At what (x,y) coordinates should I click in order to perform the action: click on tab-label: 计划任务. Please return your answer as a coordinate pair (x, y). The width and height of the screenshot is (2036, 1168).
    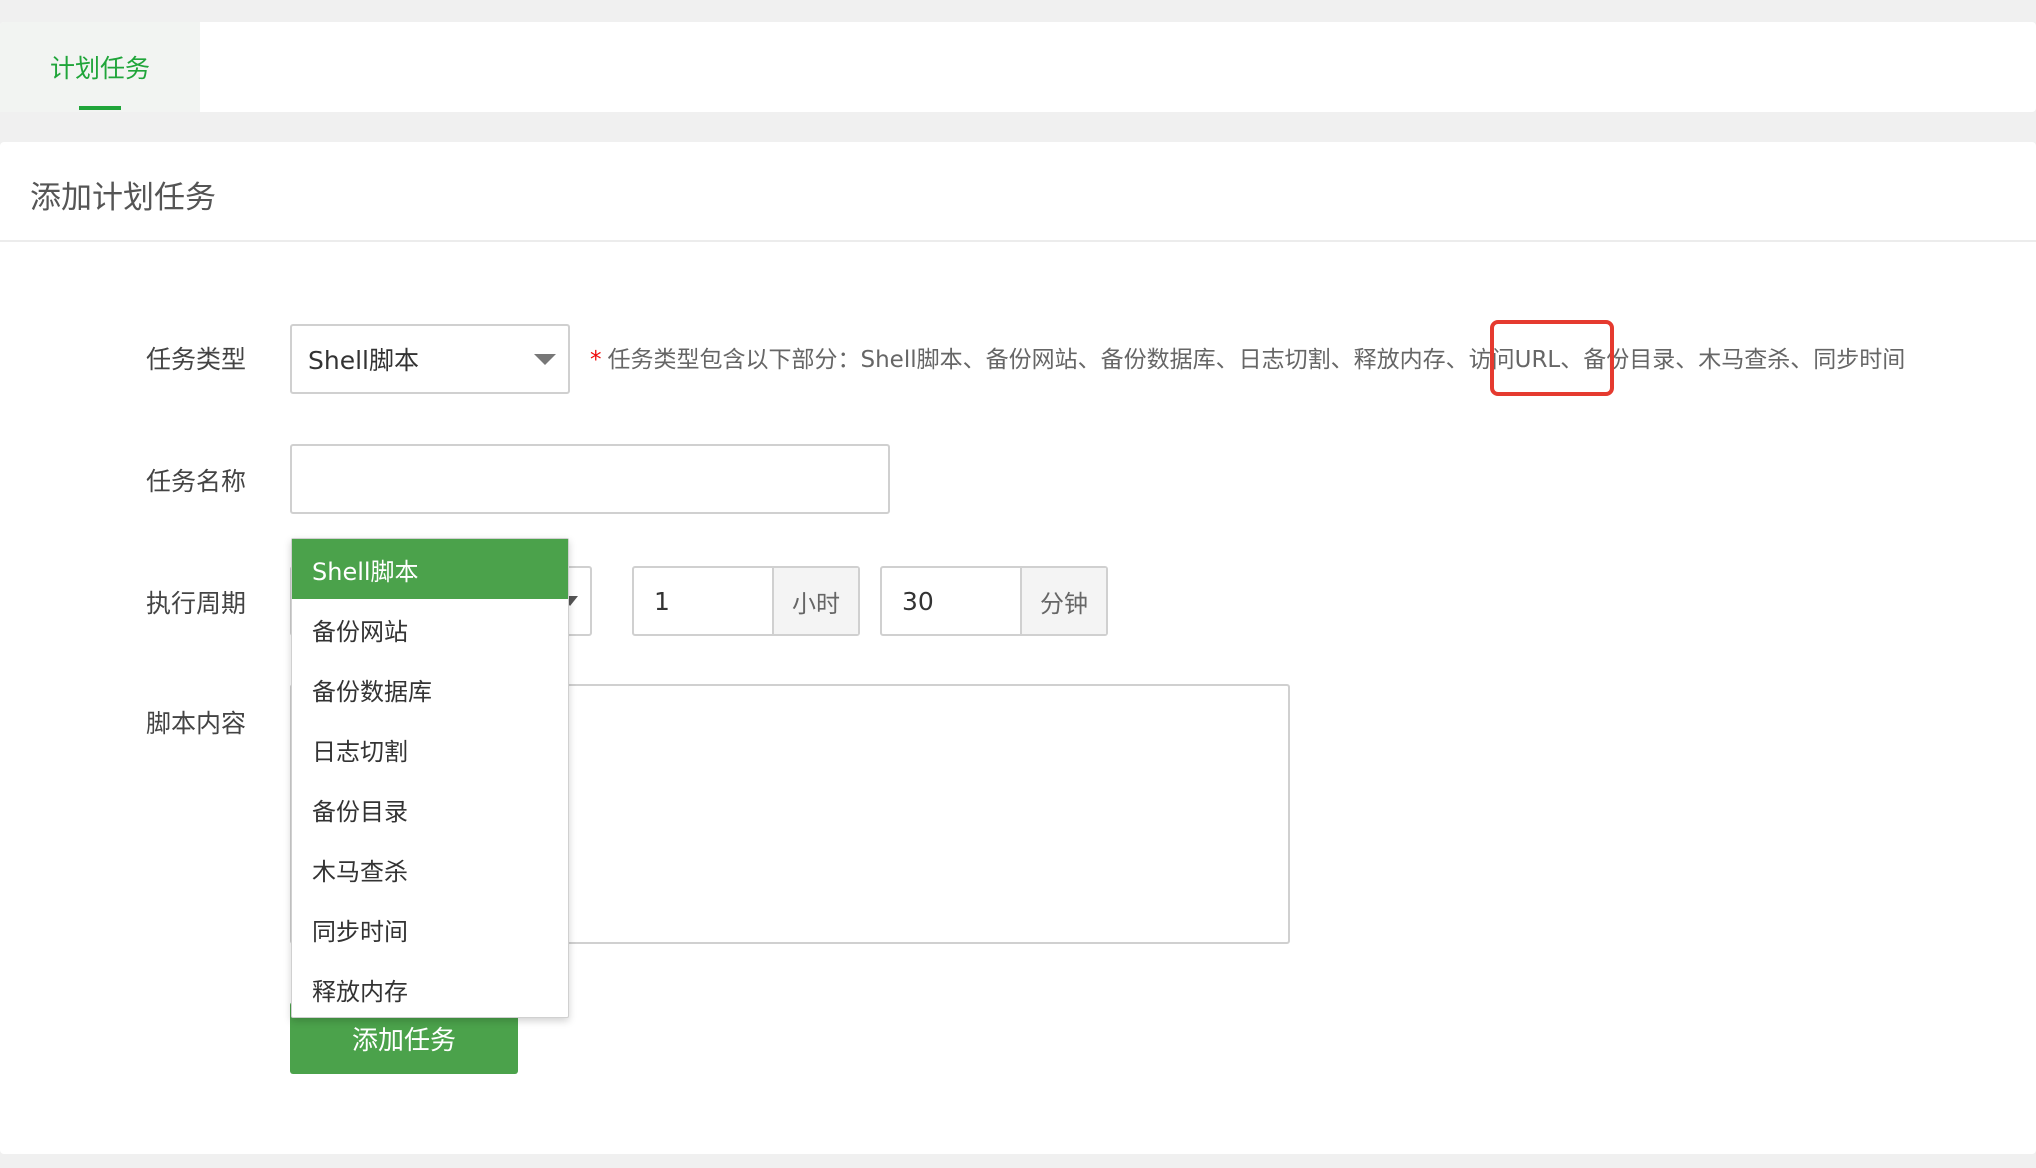
    Looking at the image, I should click on (99, 68).